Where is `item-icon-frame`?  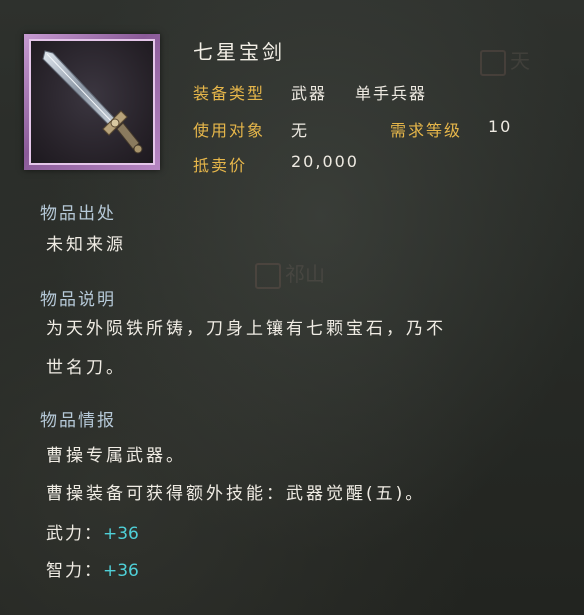 item-icon-frame is located at coordinates (92, 102).